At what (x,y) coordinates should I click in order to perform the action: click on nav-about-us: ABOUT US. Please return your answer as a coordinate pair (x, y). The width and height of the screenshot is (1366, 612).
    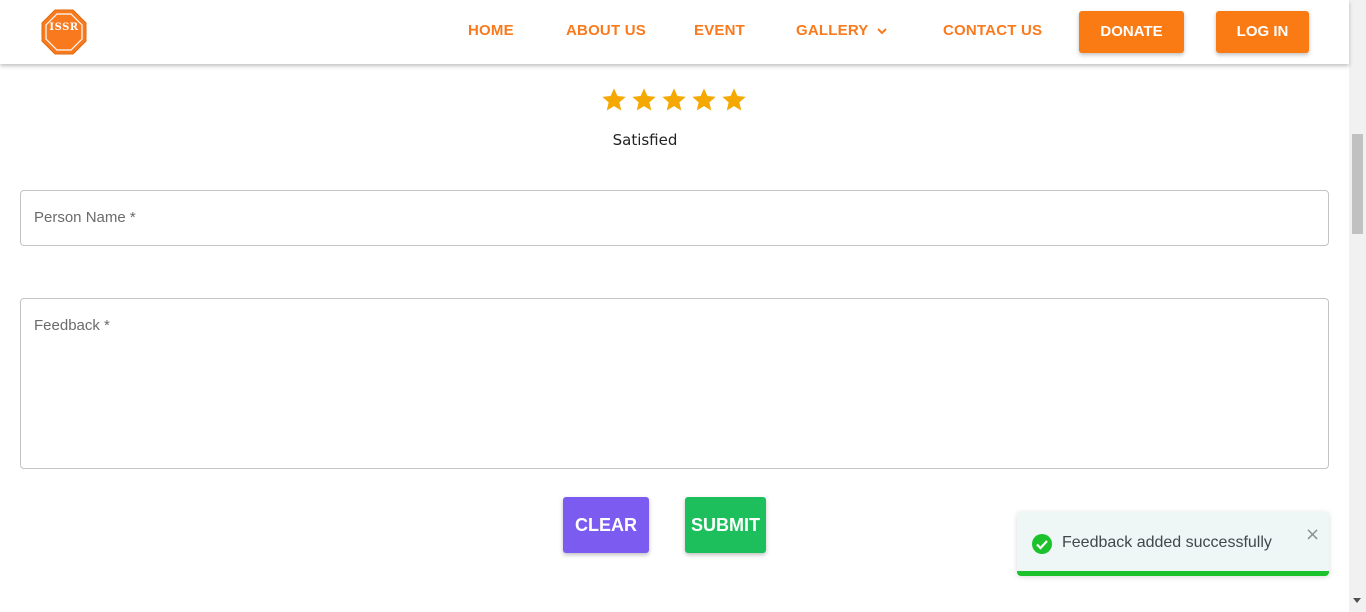
    Looking at the image, I should click on (606, 30).